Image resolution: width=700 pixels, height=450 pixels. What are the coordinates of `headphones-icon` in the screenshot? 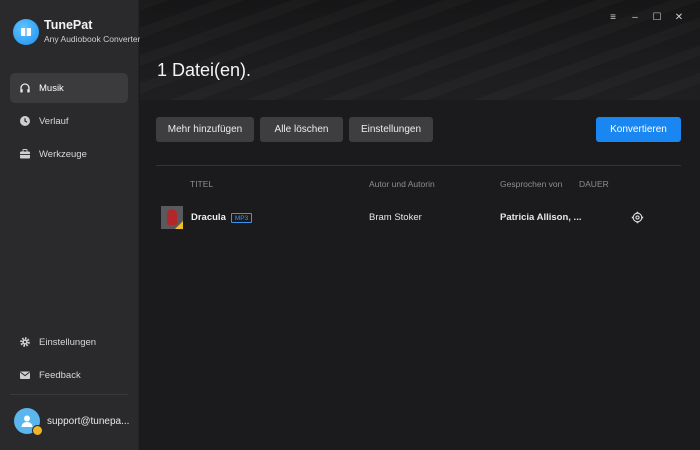 It's located at (25, 88).